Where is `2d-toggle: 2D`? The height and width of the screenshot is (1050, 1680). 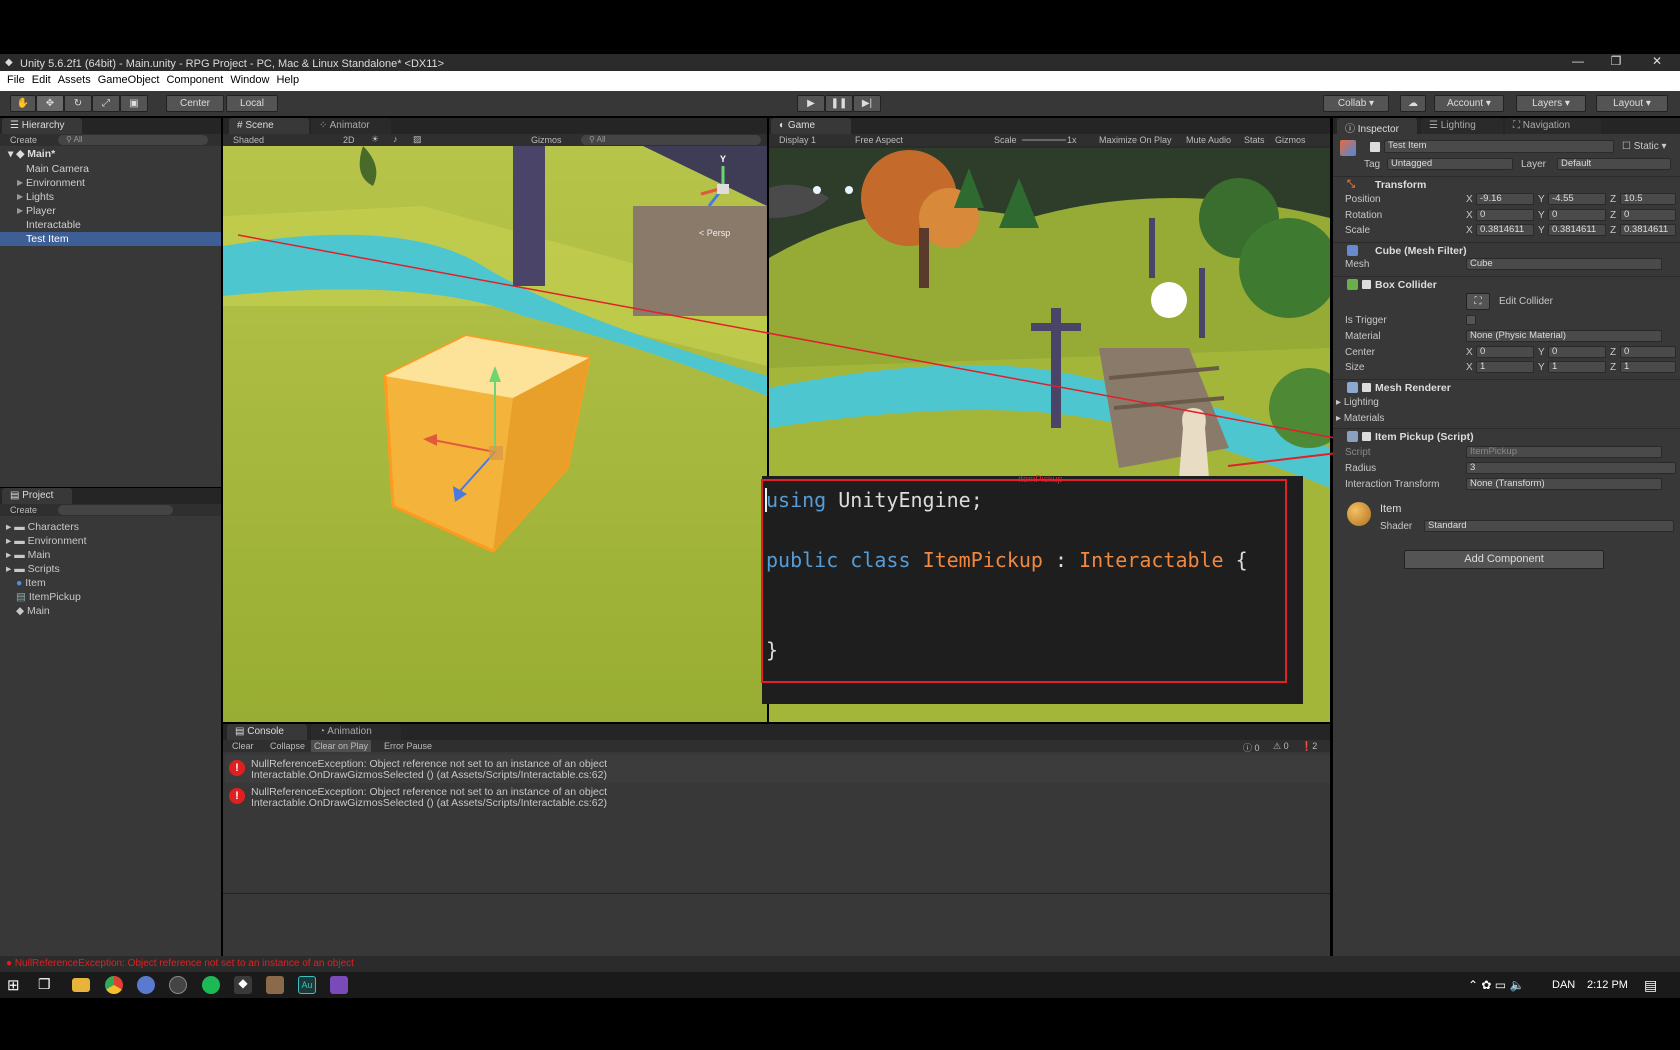 2d-toggle: 2D is located at coordinates (349, 140).